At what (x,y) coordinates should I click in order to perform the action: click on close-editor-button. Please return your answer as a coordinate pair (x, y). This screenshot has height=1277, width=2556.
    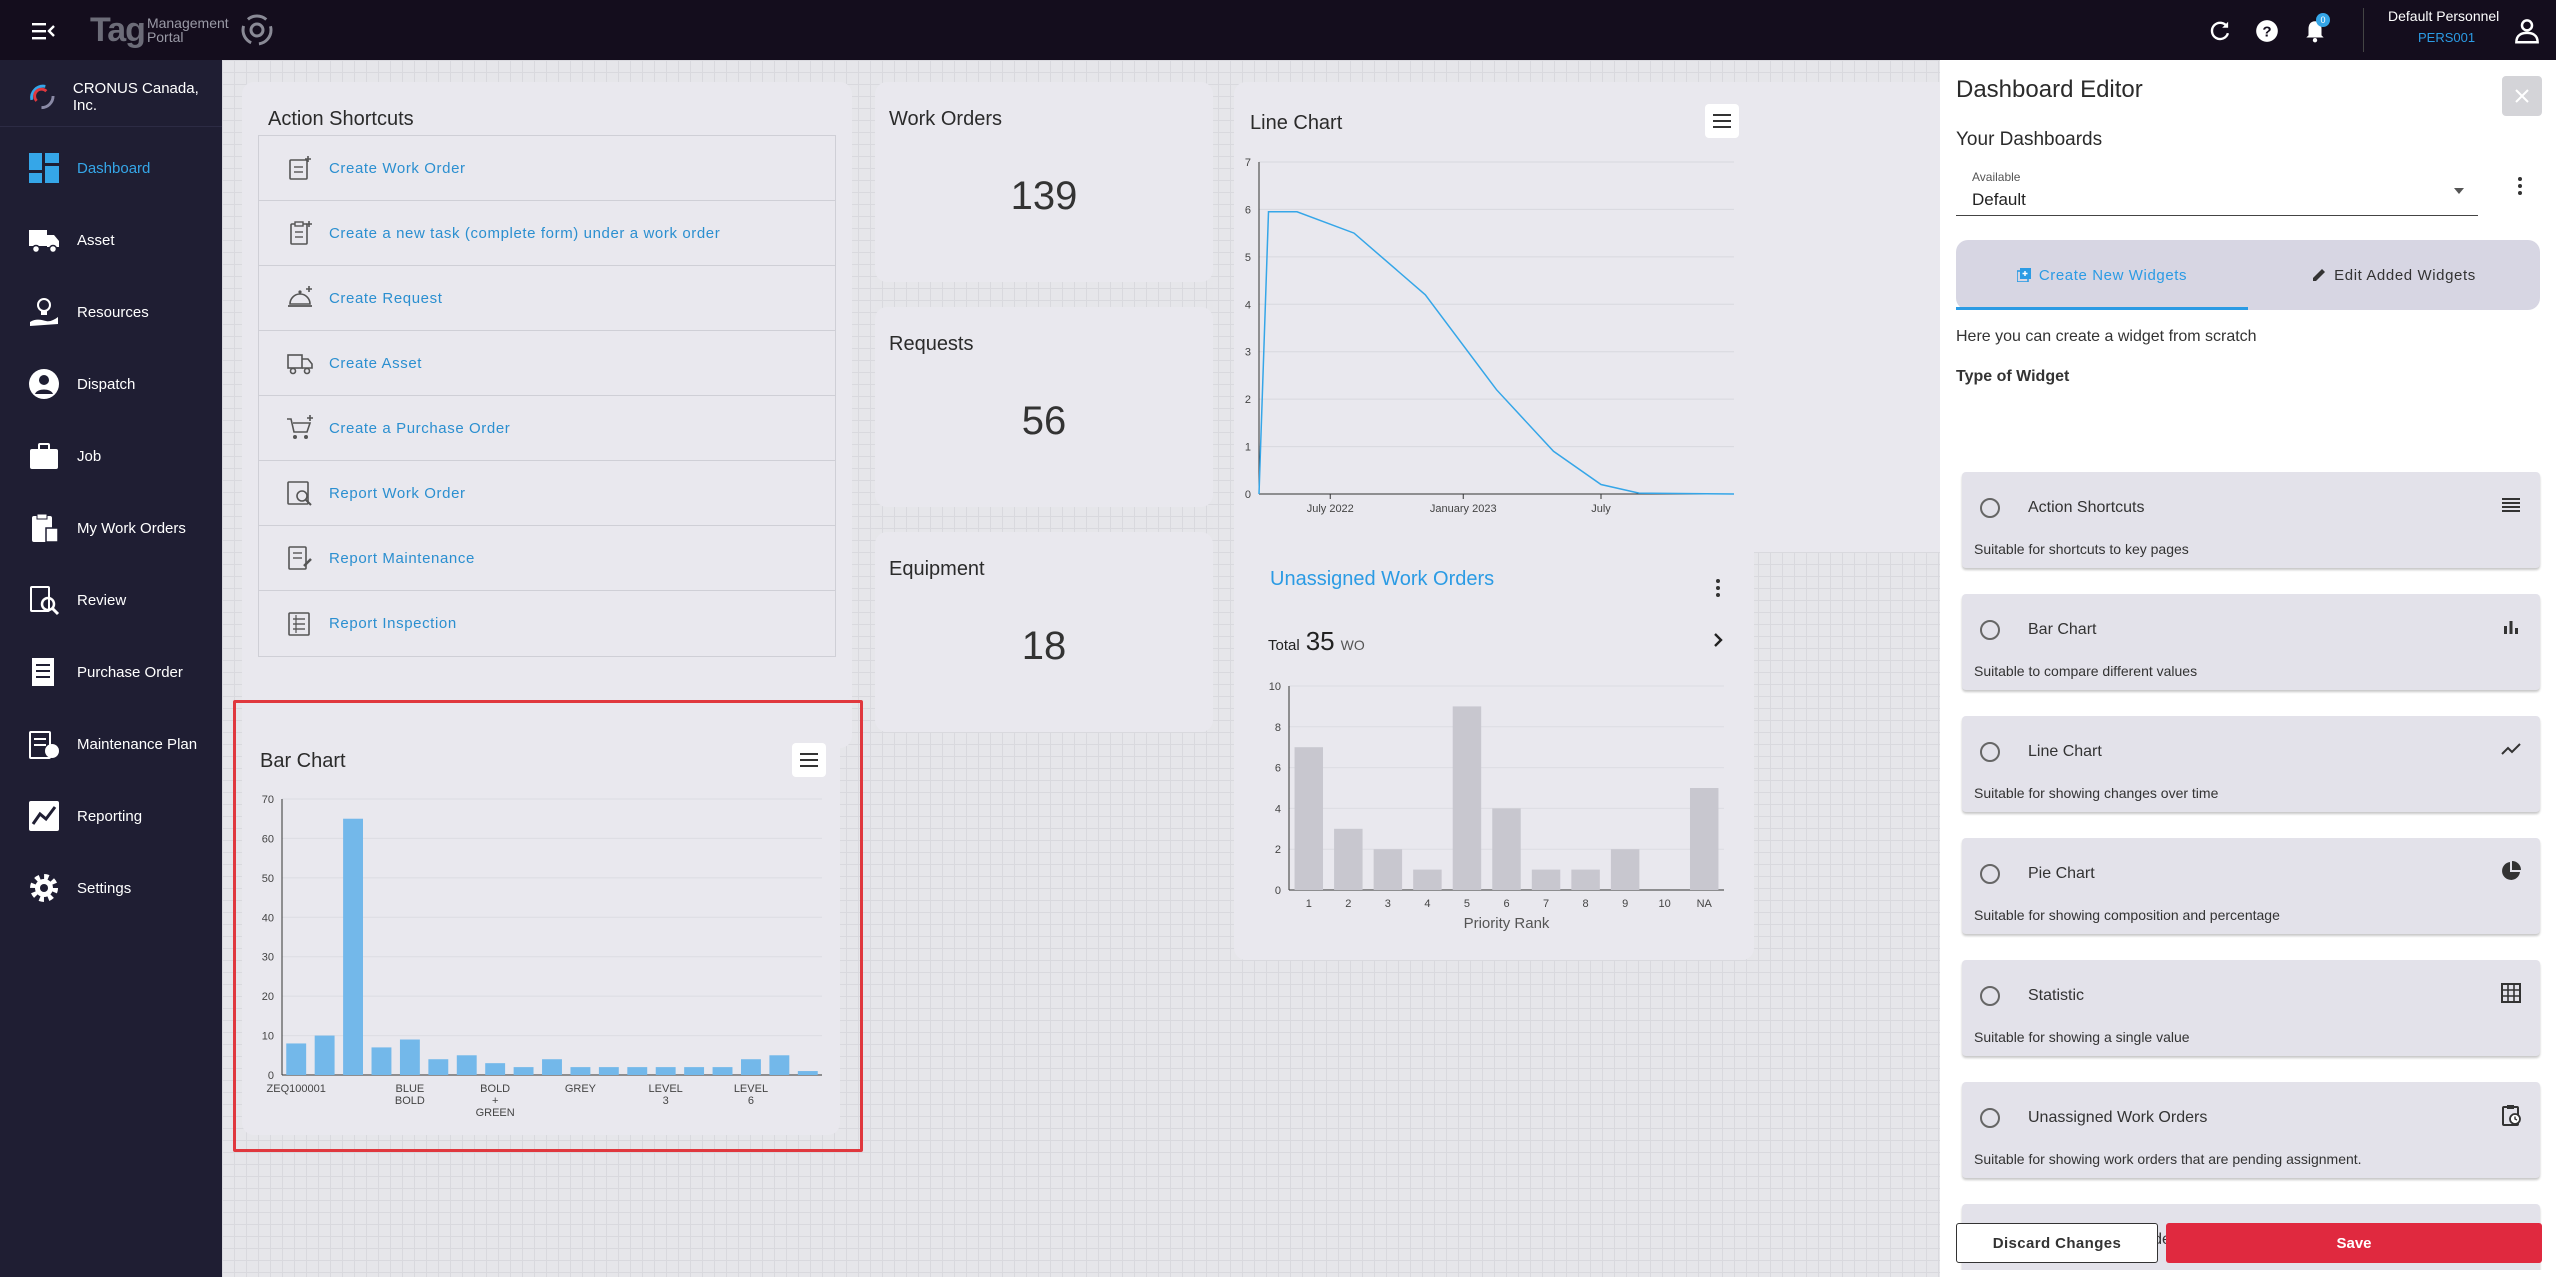
    Looking at the image, I should click on (2522, 96).